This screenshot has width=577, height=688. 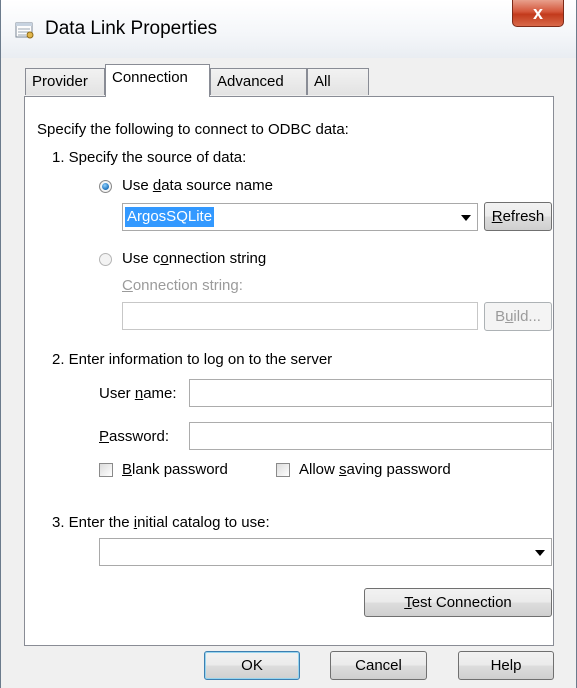 I want to click on connection-string-input, so click(x=300, y=316).